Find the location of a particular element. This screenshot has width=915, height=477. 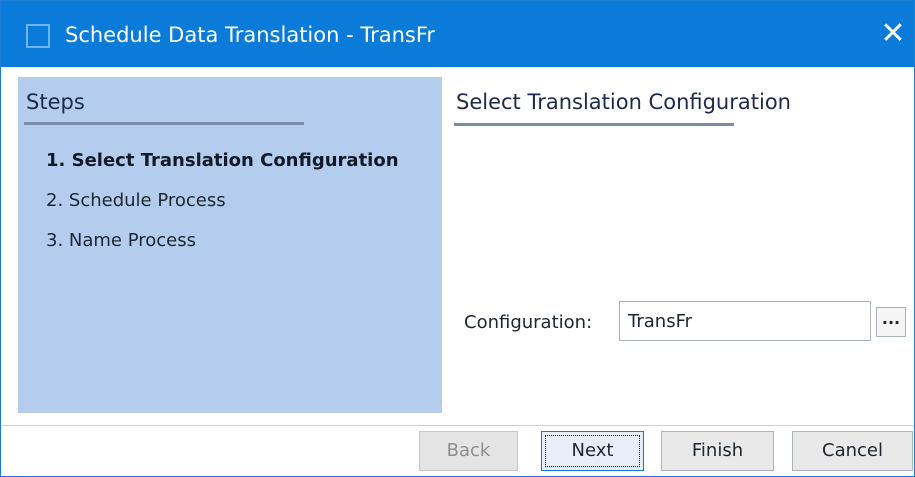

page-title: Select Translation Configuration is located at coordinates (623, 102).